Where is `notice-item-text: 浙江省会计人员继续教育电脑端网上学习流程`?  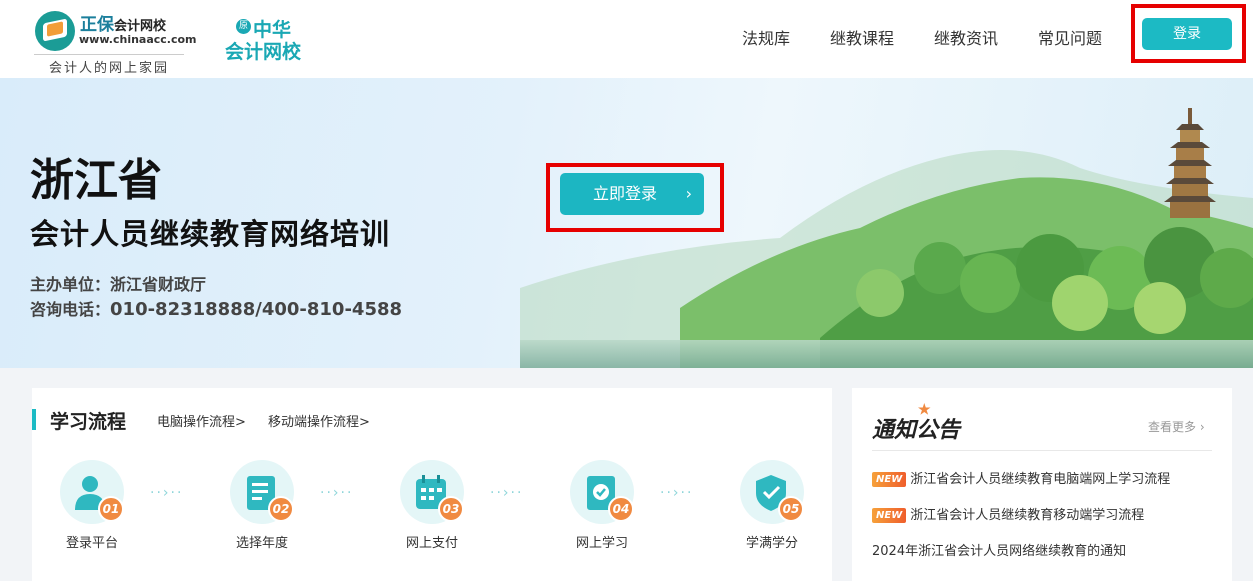 notice-item-text: 浙江省会计人员继续教育电脑端网上学习流程 is located at coordinates (1040, 479).